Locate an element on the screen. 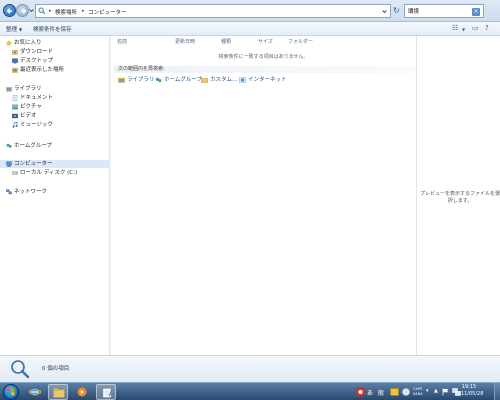 The height and width of the screenshot is (400, 500). ime-tool-icon is located at coordinates (406, 392).